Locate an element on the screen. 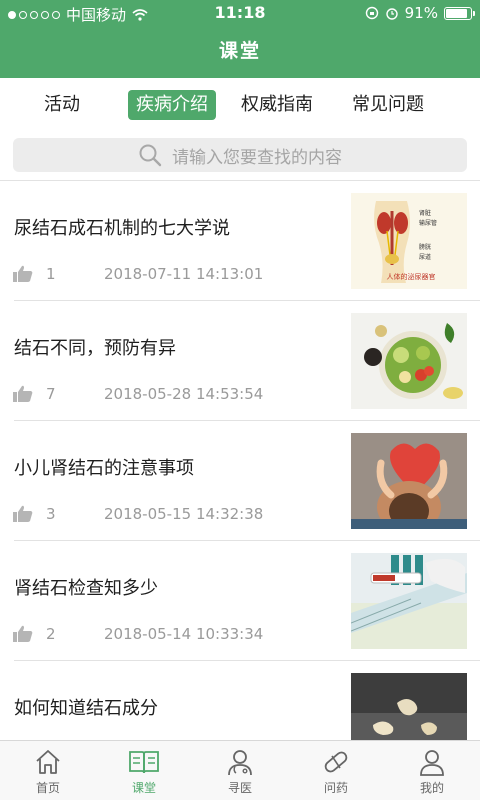  article-title: 尿结石成石机制的七大学说 is located at coordinates (122, 228).